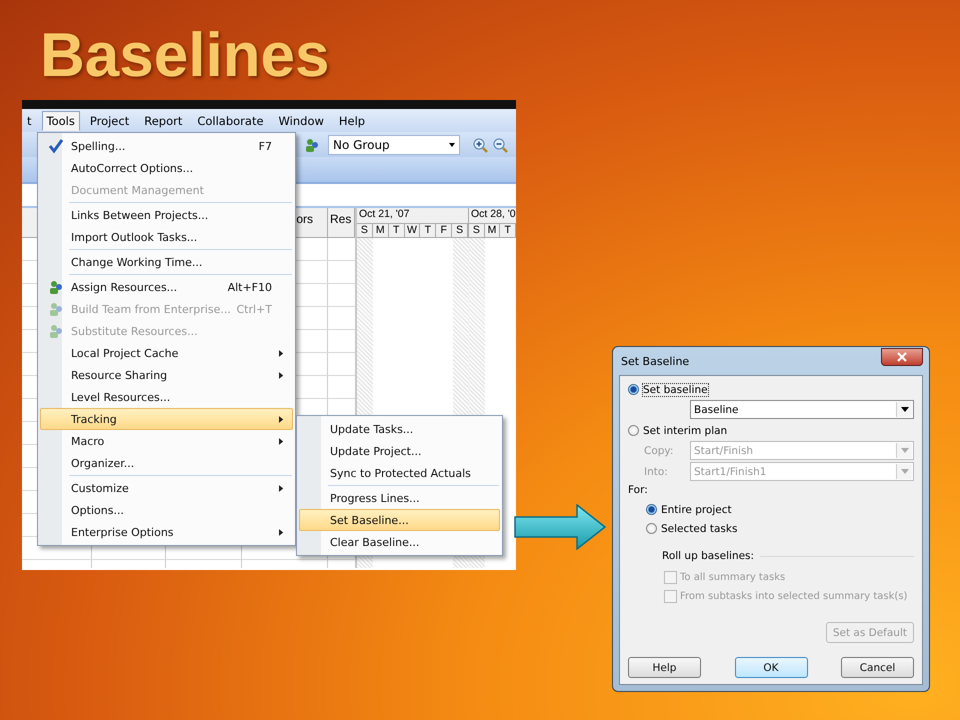 This screenshot has width=960, height=720. What do you see at coordinates (802, 409) in the screenshot?
I see `baseline-dropdown: Baseline` at bounding box center [802, 409].